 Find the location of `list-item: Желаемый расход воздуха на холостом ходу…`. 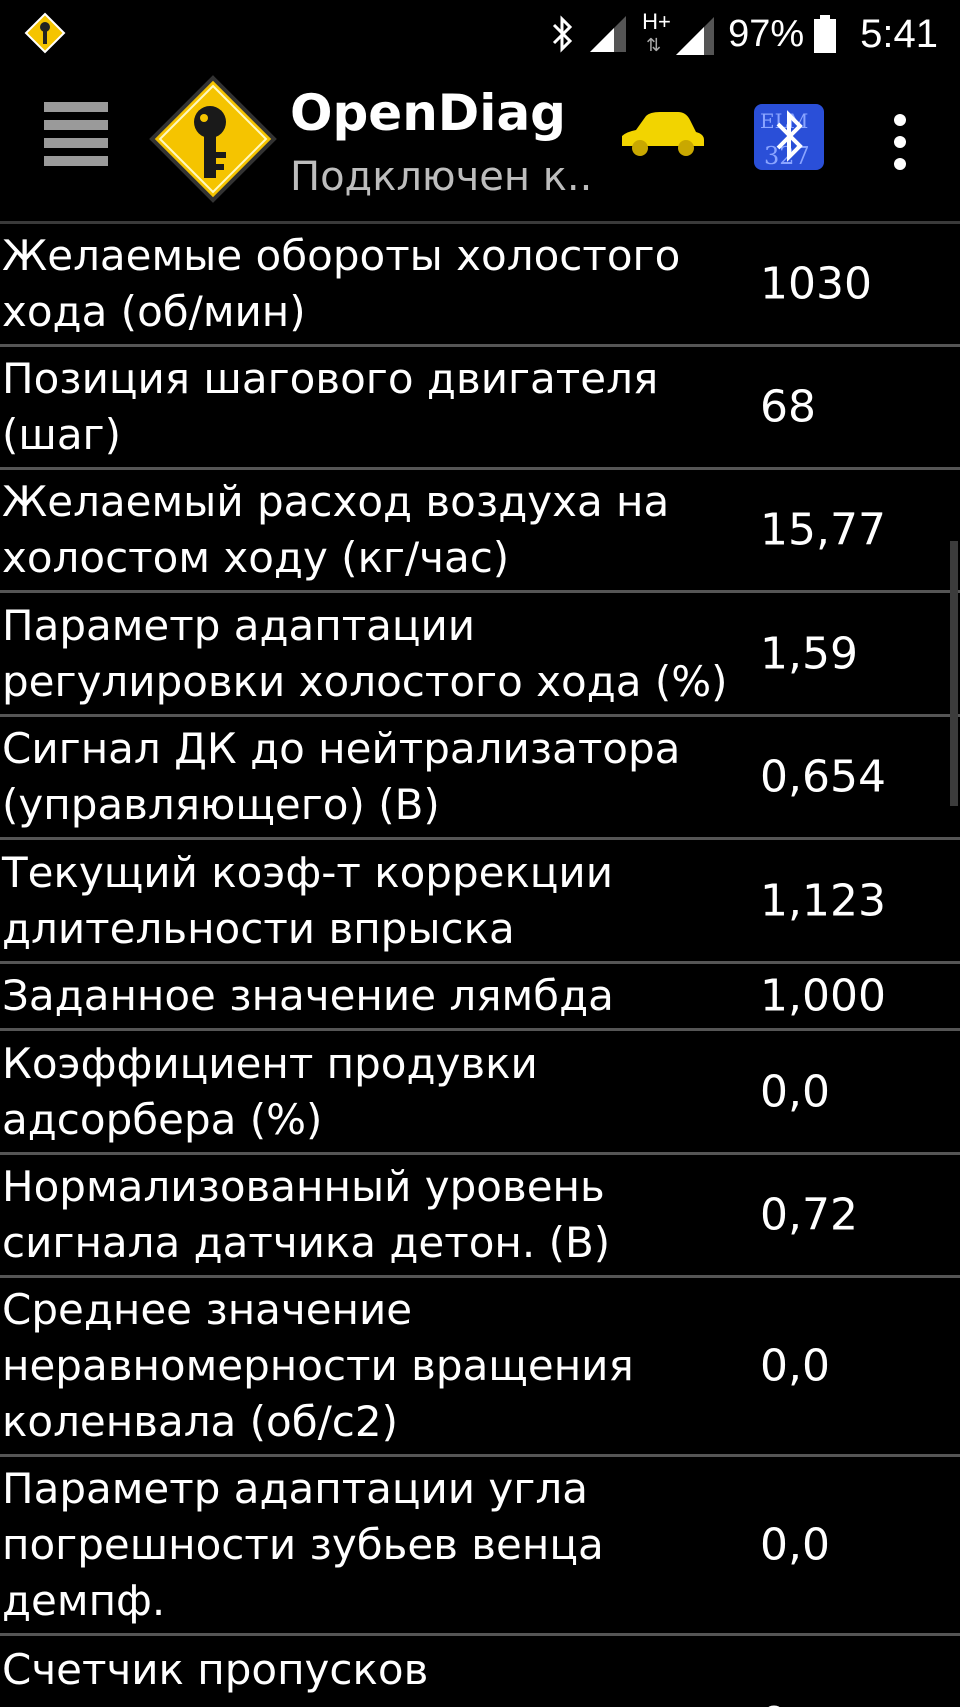

list-item: Желаемый расход воздуха на холостом ходу… is located at coordinates (480, 531).